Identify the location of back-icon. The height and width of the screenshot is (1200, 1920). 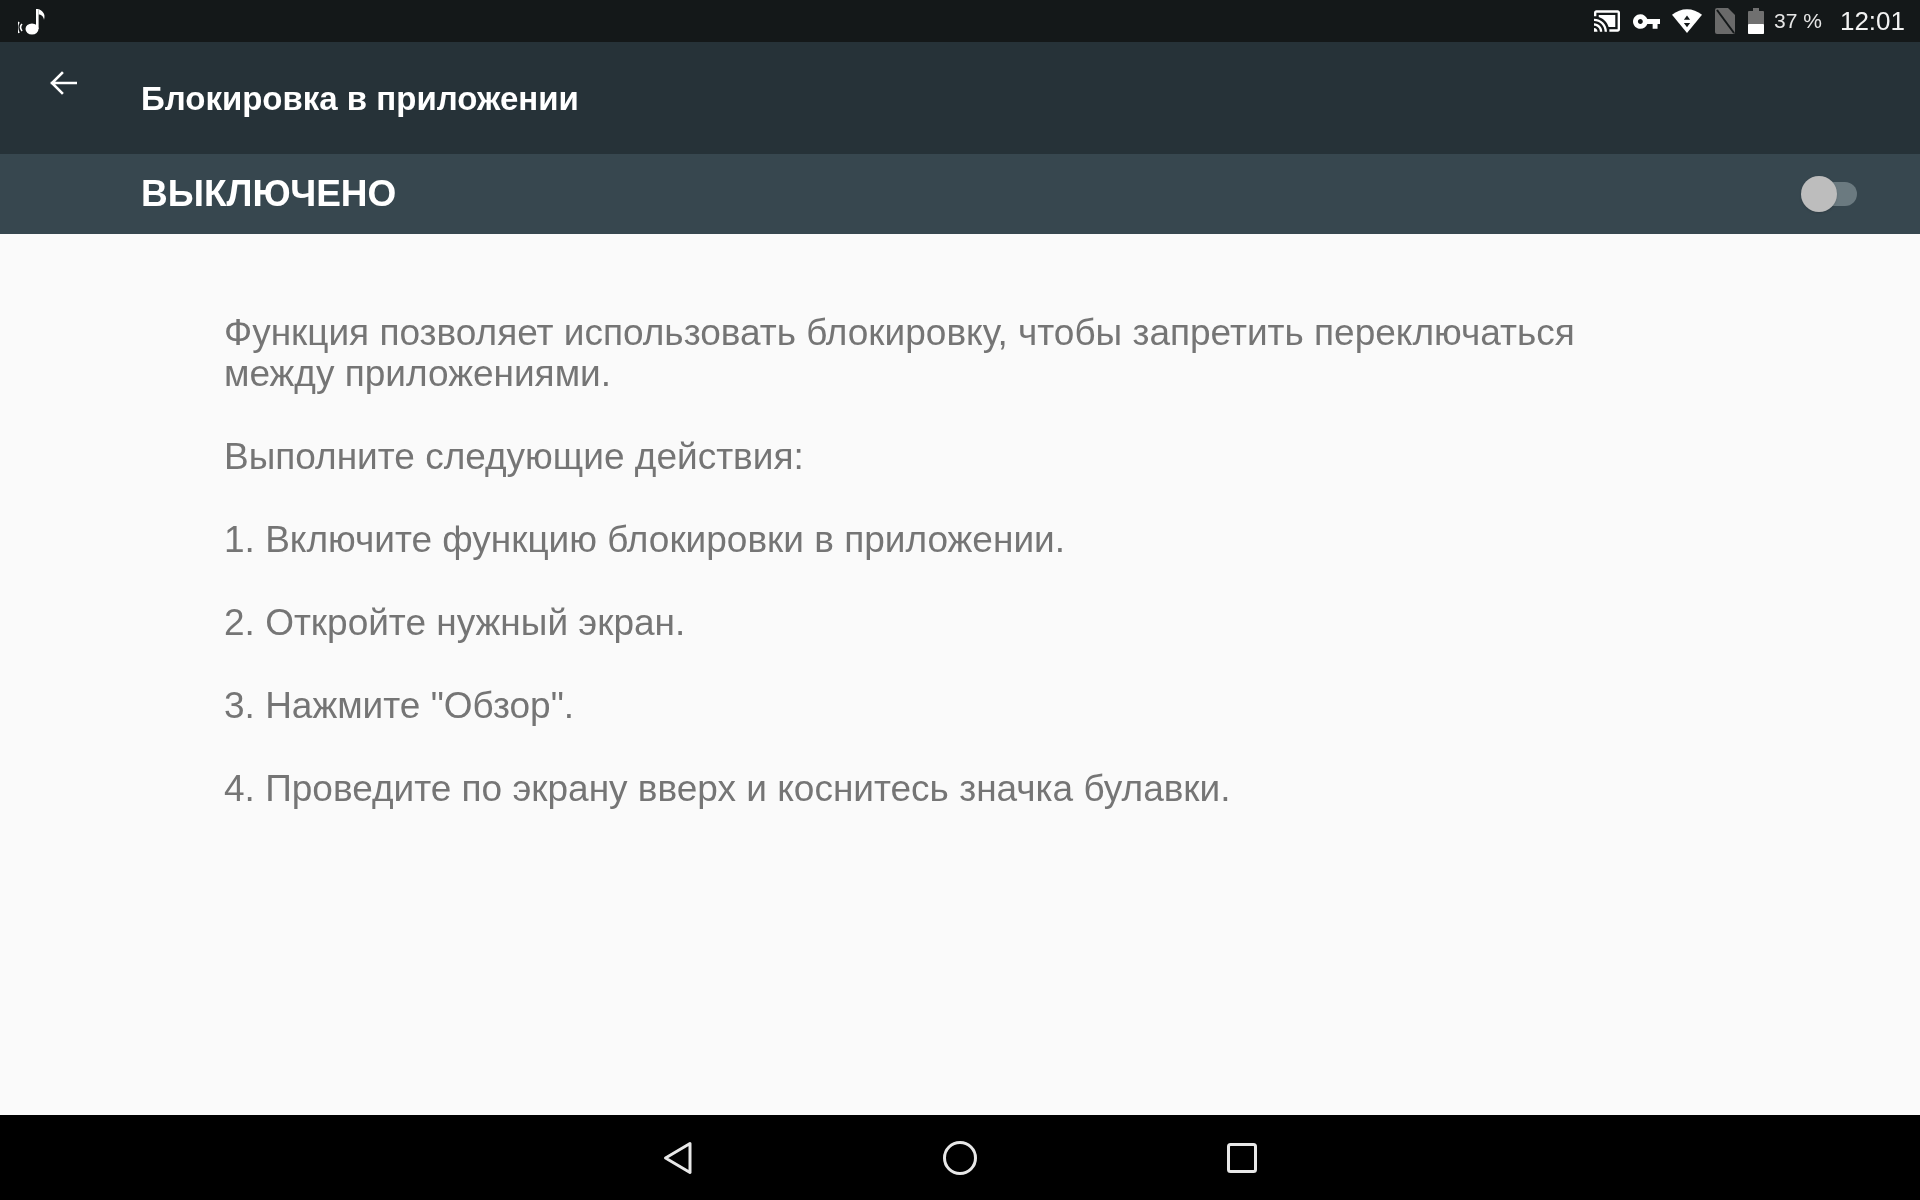
(678, 1157).